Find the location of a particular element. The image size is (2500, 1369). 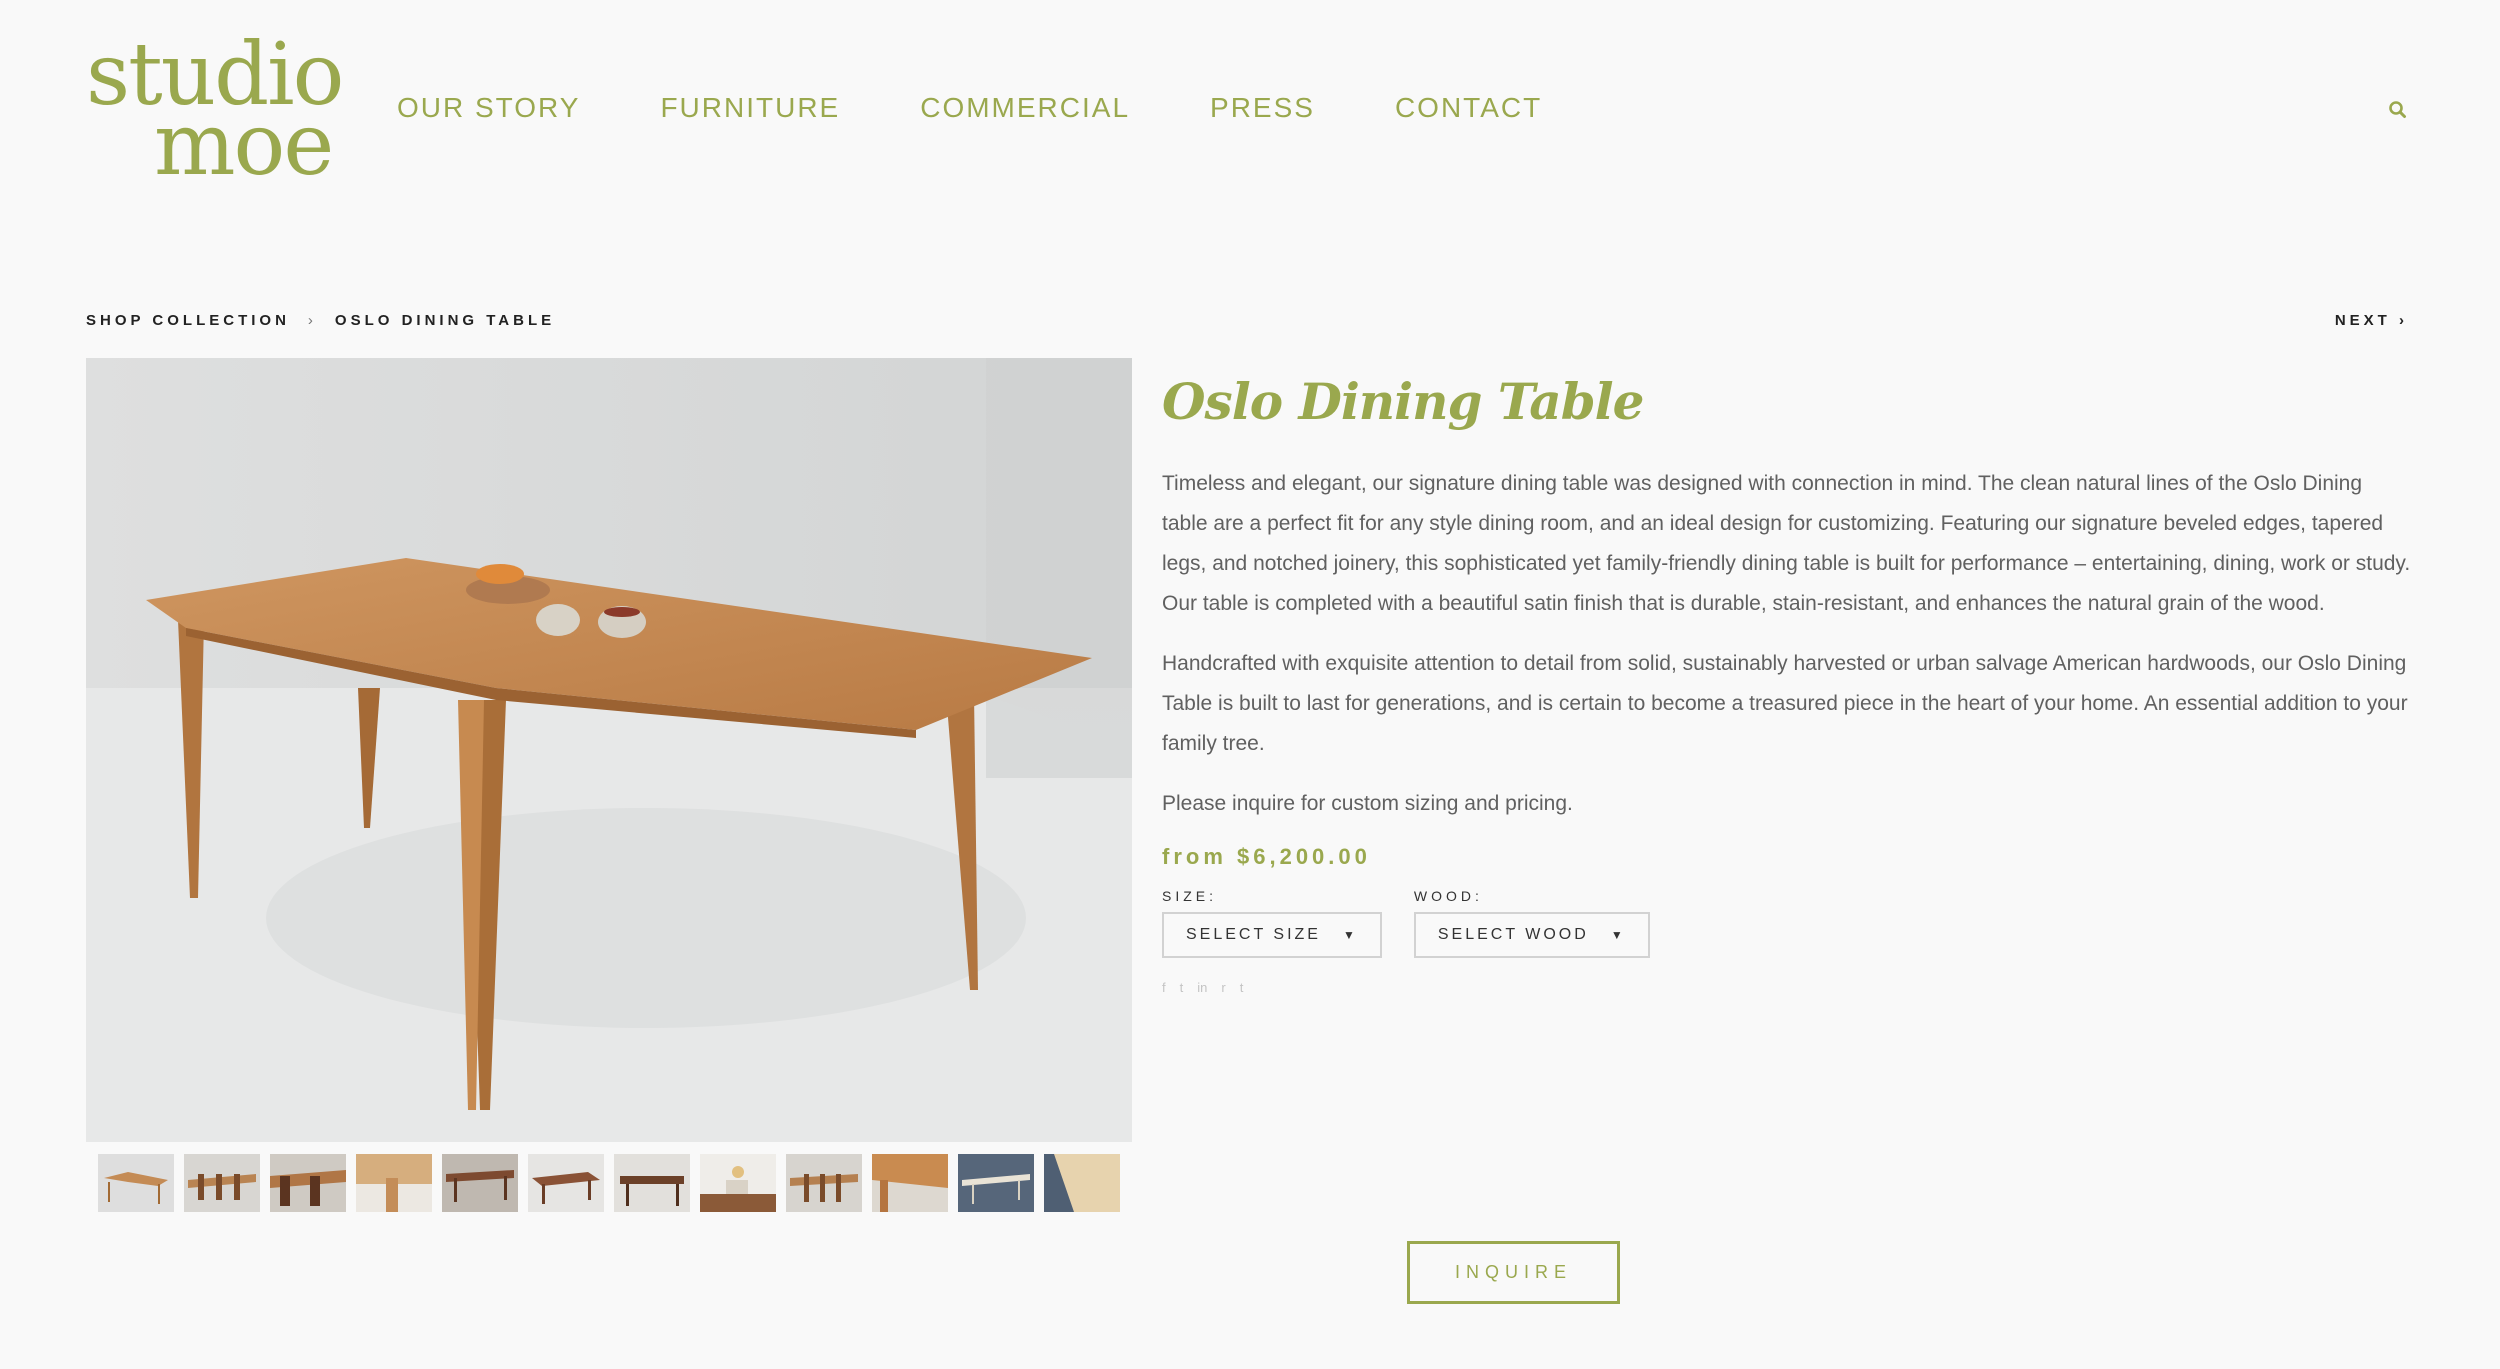

share-icons: f t in r t is located at coordinates (1787, 987).